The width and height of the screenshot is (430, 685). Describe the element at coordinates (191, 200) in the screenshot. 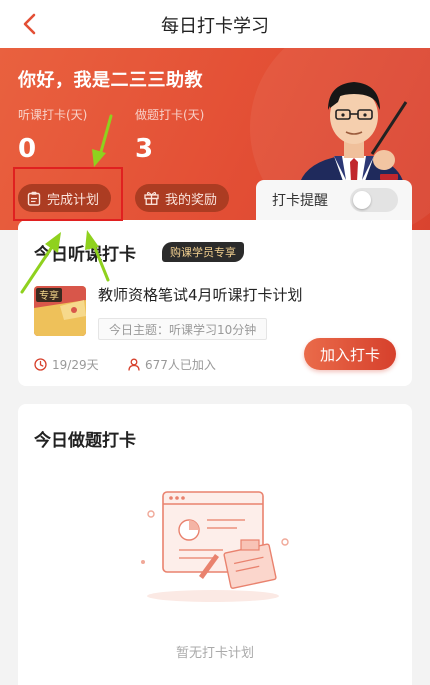

I see `my-rewards-label: 我的奖励` at that location.